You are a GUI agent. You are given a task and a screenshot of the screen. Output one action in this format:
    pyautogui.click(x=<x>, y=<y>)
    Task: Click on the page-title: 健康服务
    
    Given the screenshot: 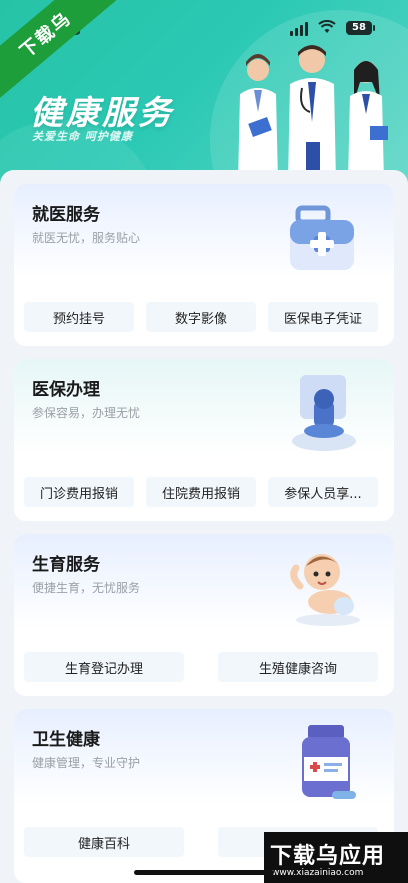 What is the action you would take?
    pyautogui.click(x=102, y=112)
    